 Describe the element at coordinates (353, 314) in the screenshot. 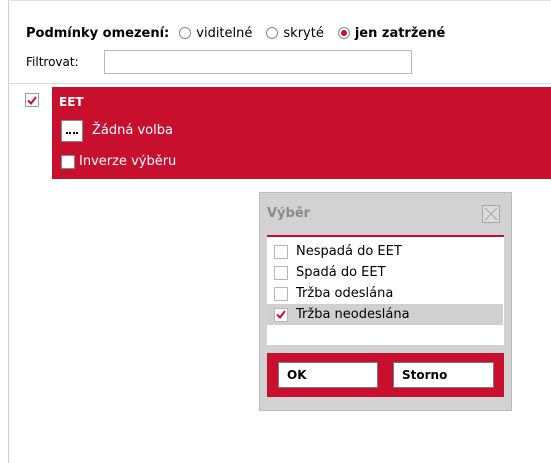

I see `list-item-label: Tržba neodeslána` at that location.